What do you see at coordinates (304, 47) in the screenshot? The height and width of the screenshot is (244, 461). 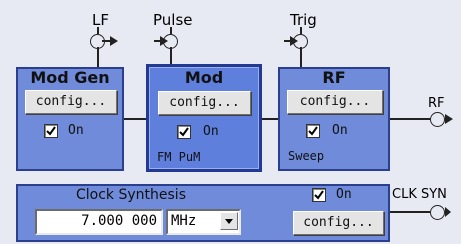 I see `trig-port-connector` at bounding box center [304, 47].